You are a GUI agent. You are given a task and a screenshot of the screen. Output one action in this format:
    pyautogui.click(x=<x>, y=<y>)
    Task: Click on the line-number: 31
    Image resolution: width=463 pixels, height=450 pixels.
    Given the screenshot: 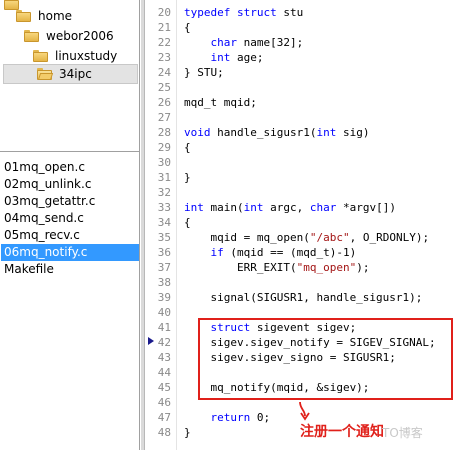 What is the action you would take?
    pyautogui.click(x=164, y=177)
    